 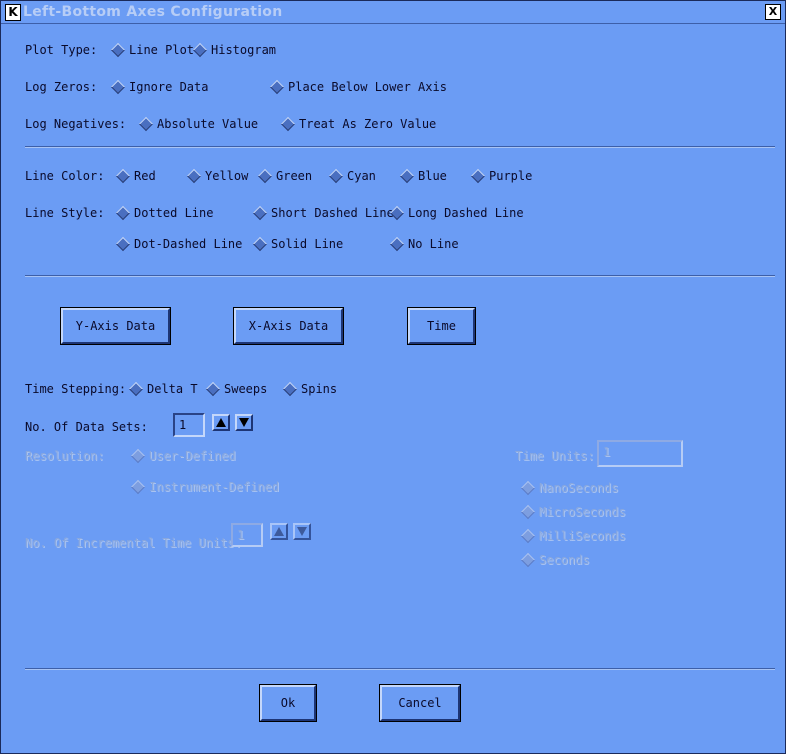 I want to click on log-negatives-label: Log Negatives:, so click(x=76, y=124).